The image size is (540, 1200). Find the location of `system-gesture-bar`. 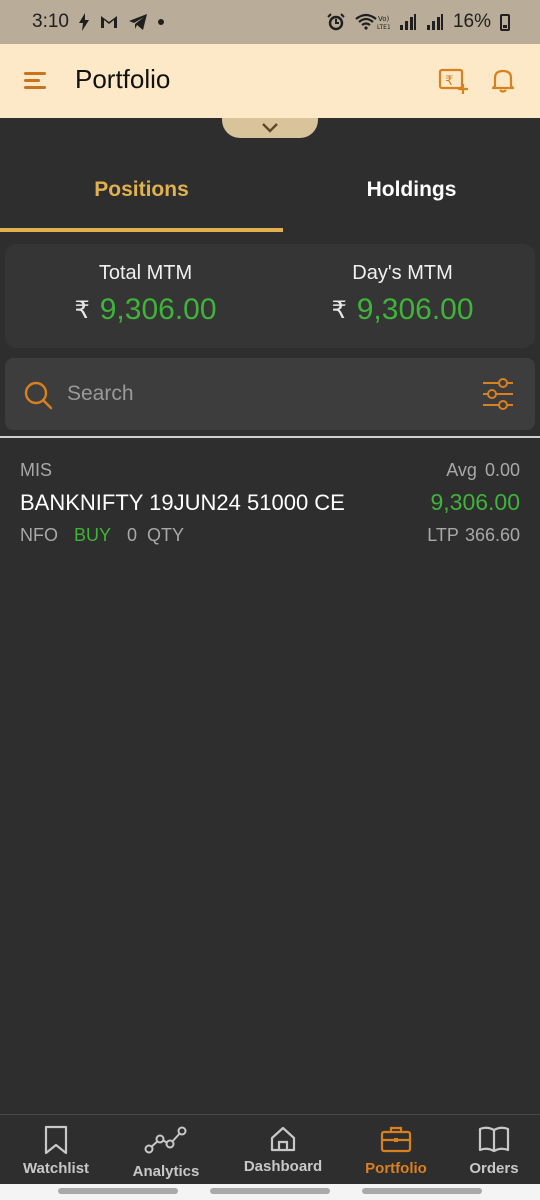

system-gesture-bar is located at coordinates (270, 1192).